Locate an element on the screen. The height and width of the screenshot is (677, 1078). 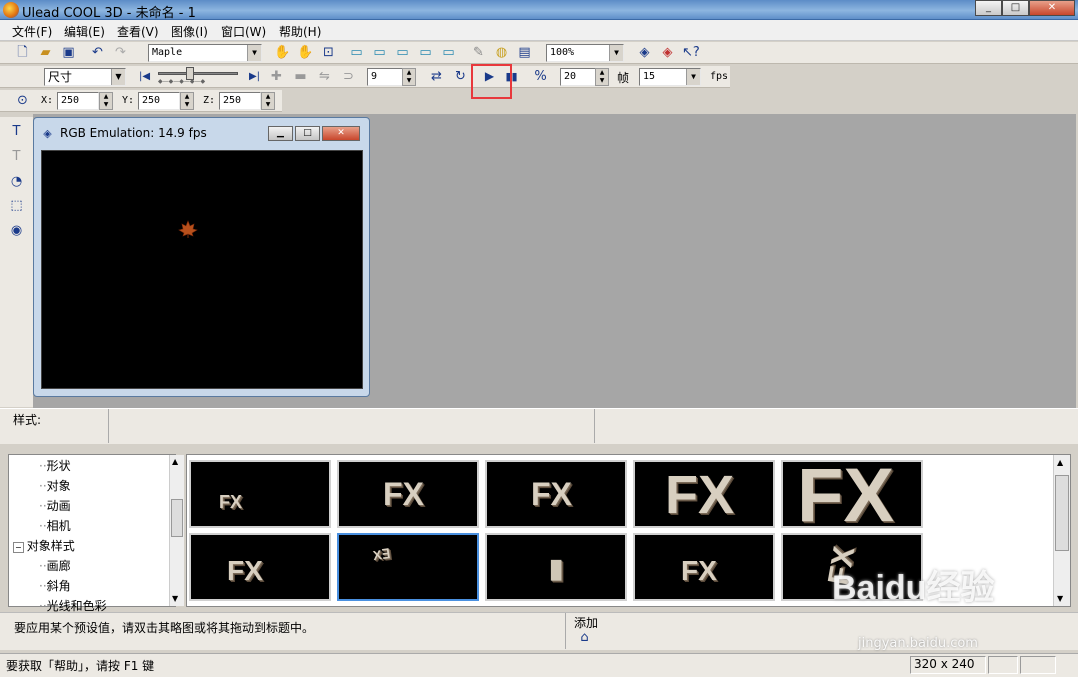
export-icon: ◈ is located at coordinates (667, 52).